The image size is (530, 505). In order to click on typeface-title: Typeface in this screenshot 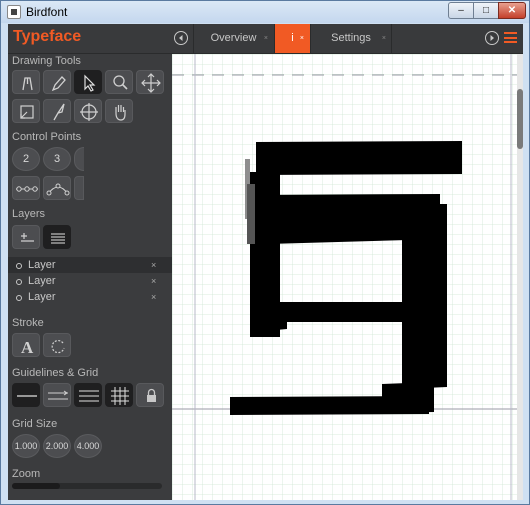, I will do `click(47, 37)`.